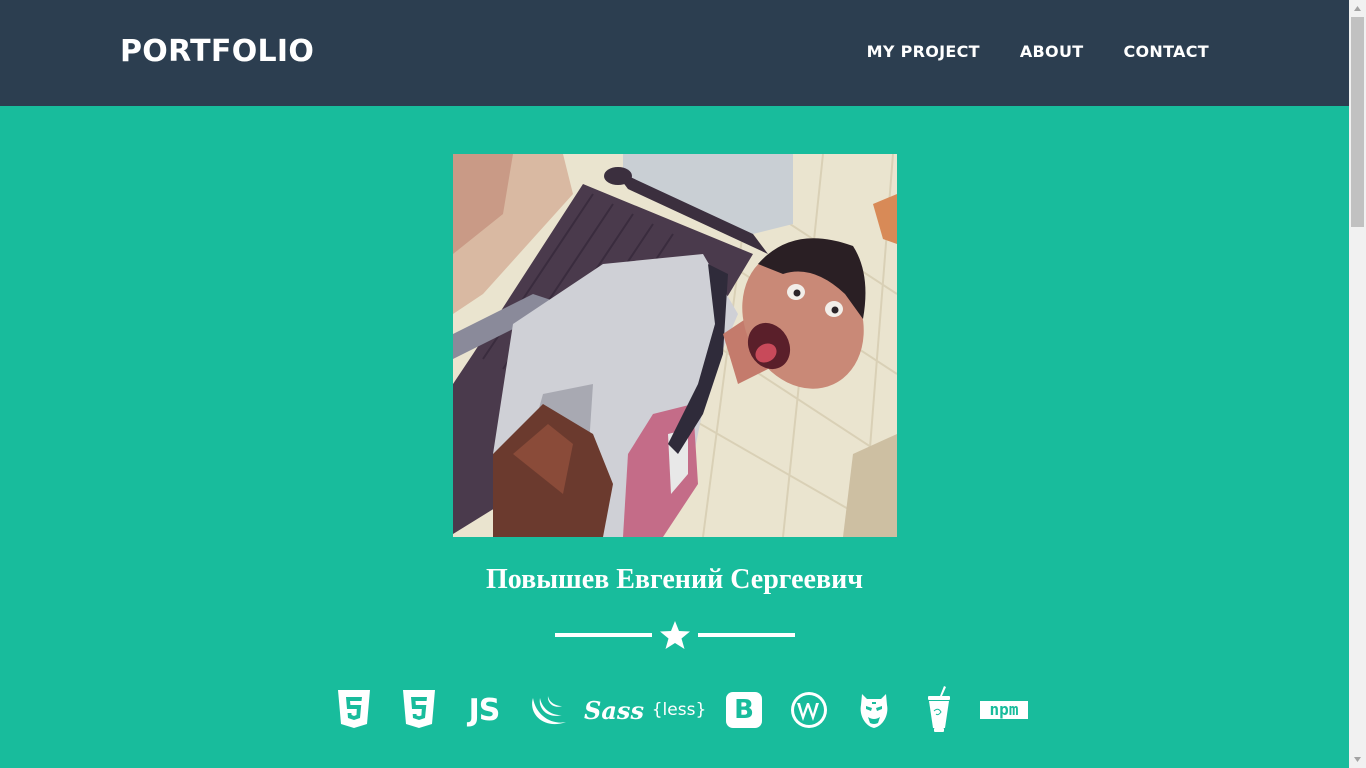 The width and height of the screenshot is (1366, 768). Describe the element at coordinates (1357, 384) in the screenshot. I see `scrollbar` at that location.